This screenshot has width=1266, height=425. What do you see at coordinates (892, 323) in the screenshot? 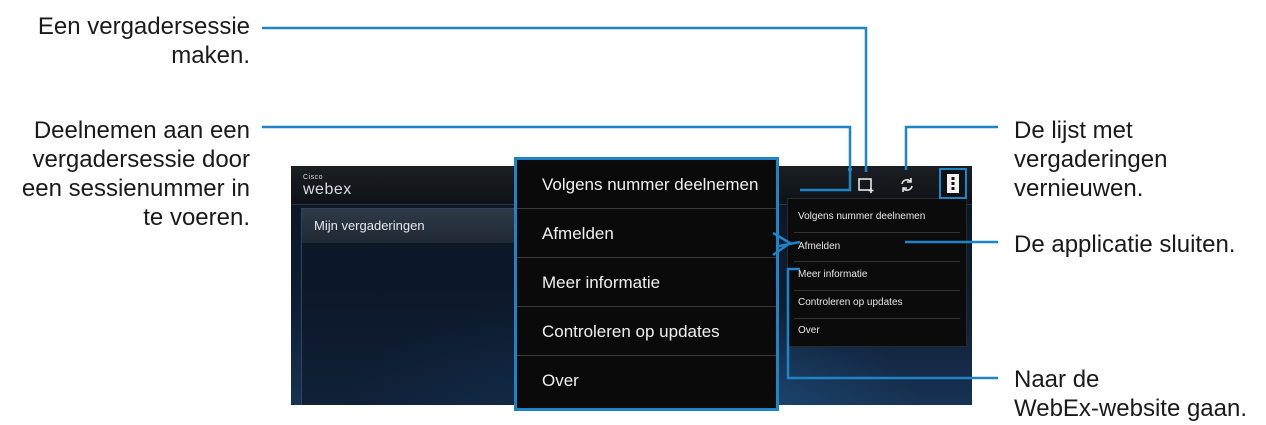
I see `leader-line-website` at bounding box center [892, 323].